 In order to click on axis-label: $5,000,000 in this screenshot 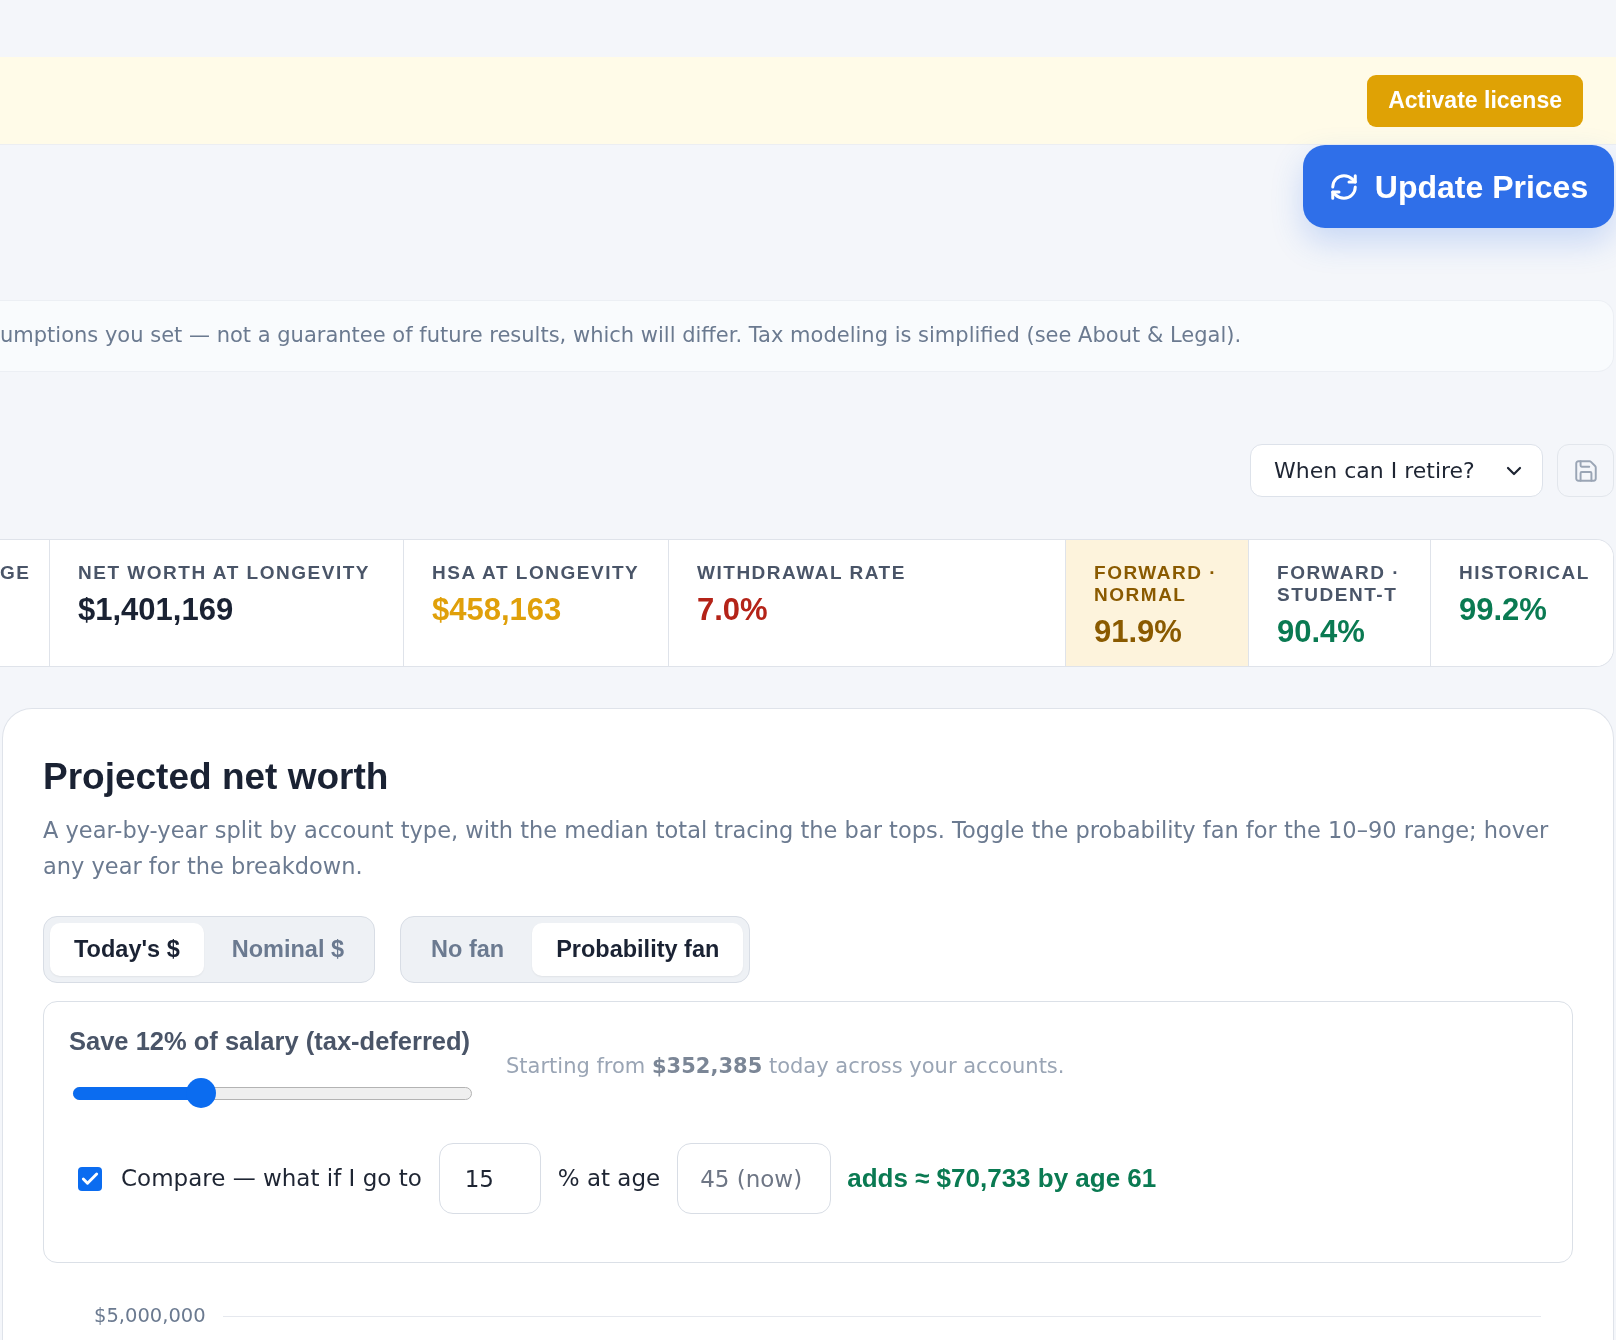, I will do `click(150, 1316)`.